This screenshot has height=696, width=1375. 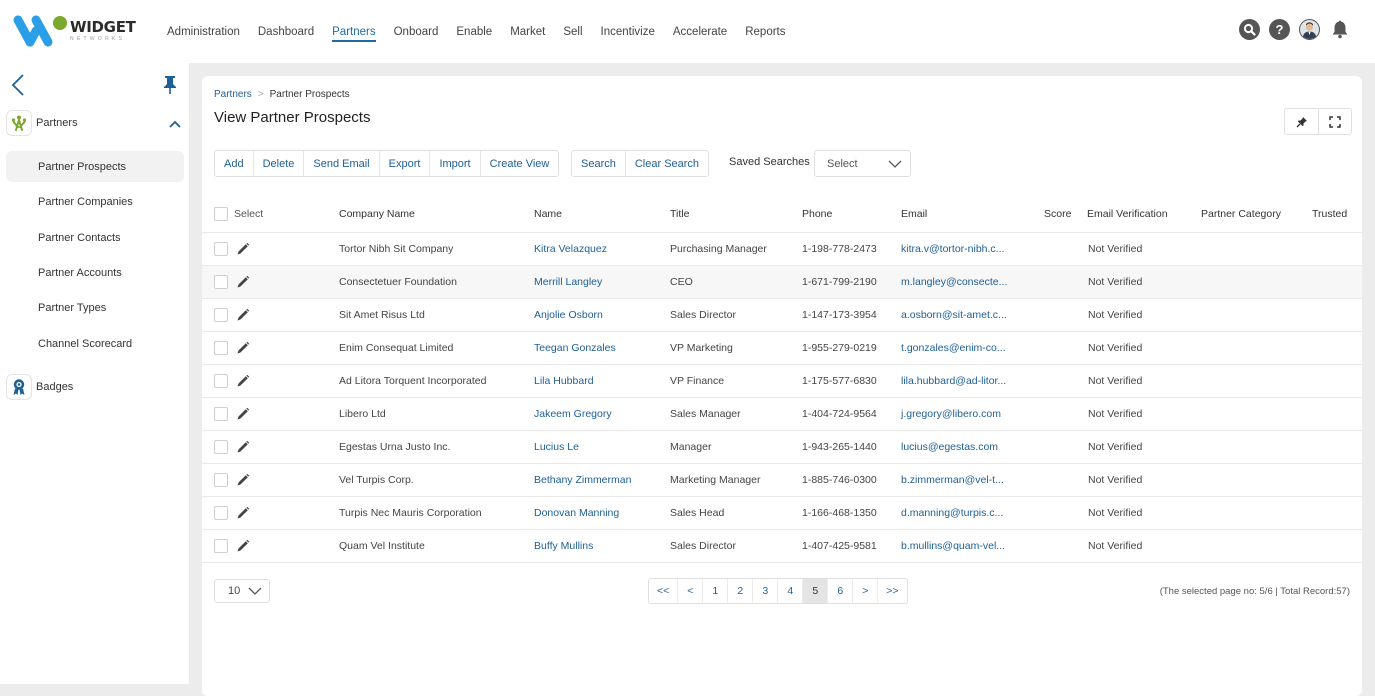 I want to click on cell-name-link: Teegan Gonzales, so click(x=575, y=348).